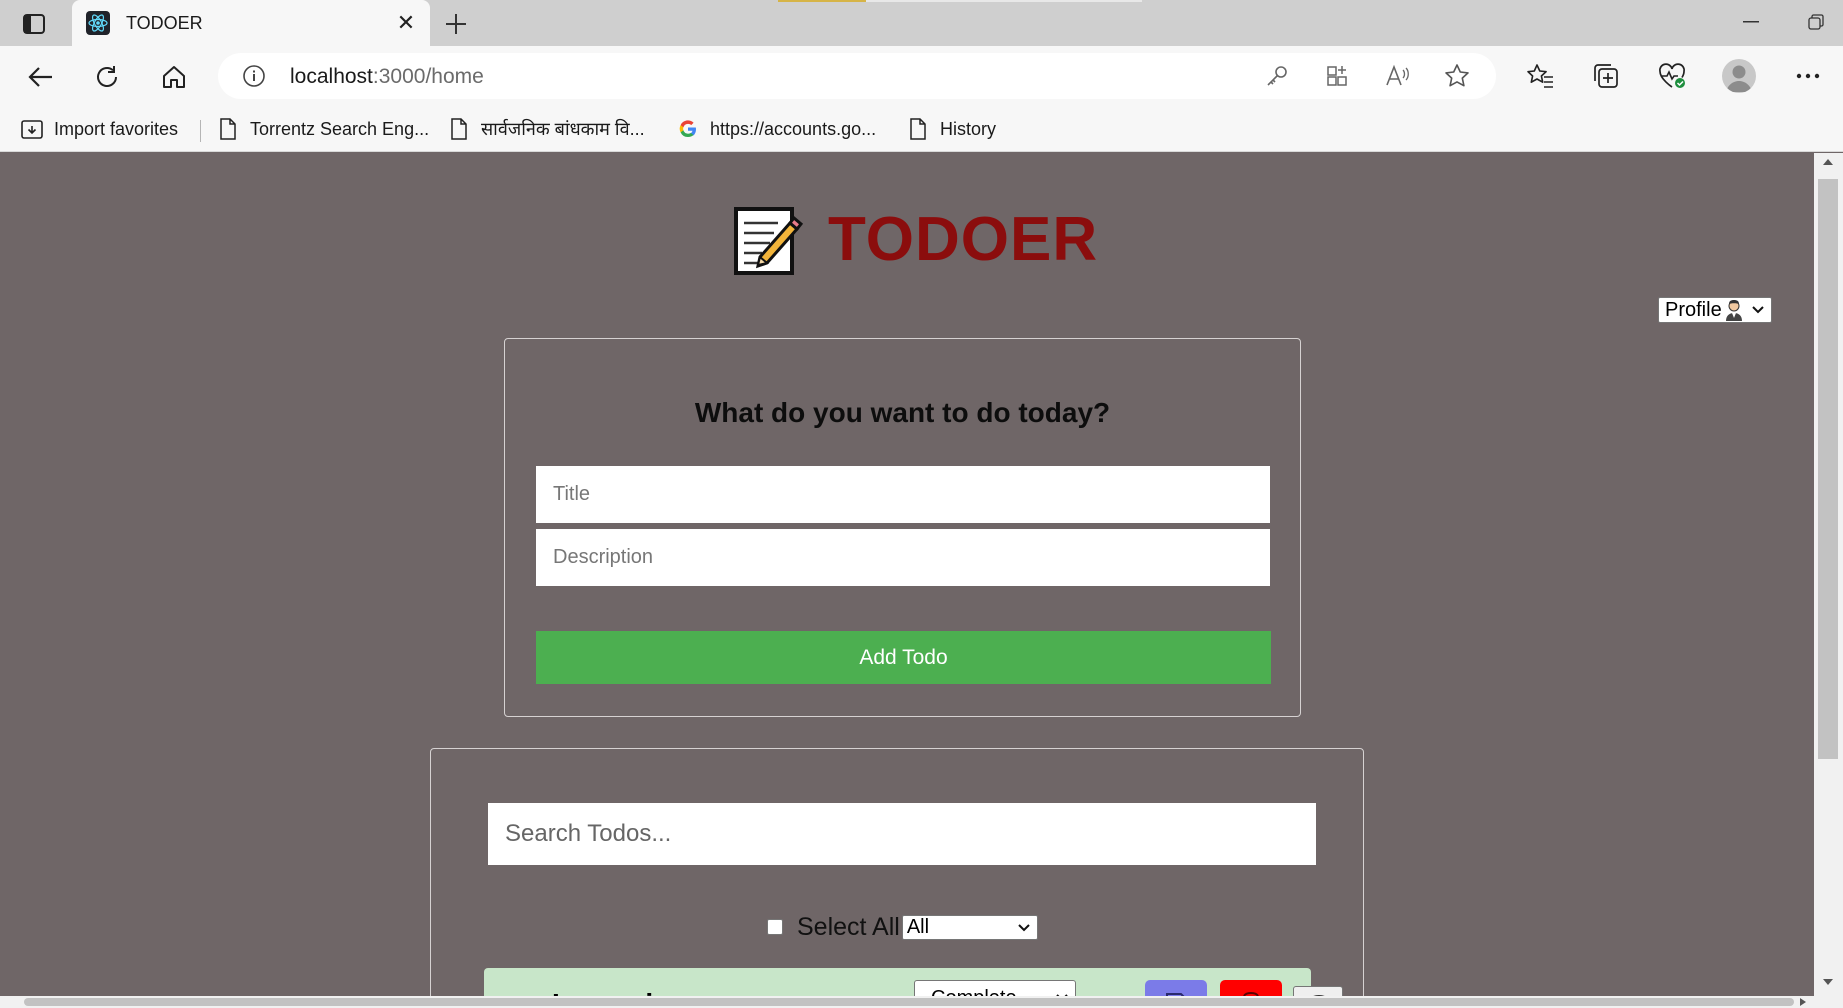 The width and height of the screenshot is (1843, 1008). What do you see at coordinates (164, 23) in the screenshot?
I see `tab-title: TODOER` at bounding box center [164, 23].